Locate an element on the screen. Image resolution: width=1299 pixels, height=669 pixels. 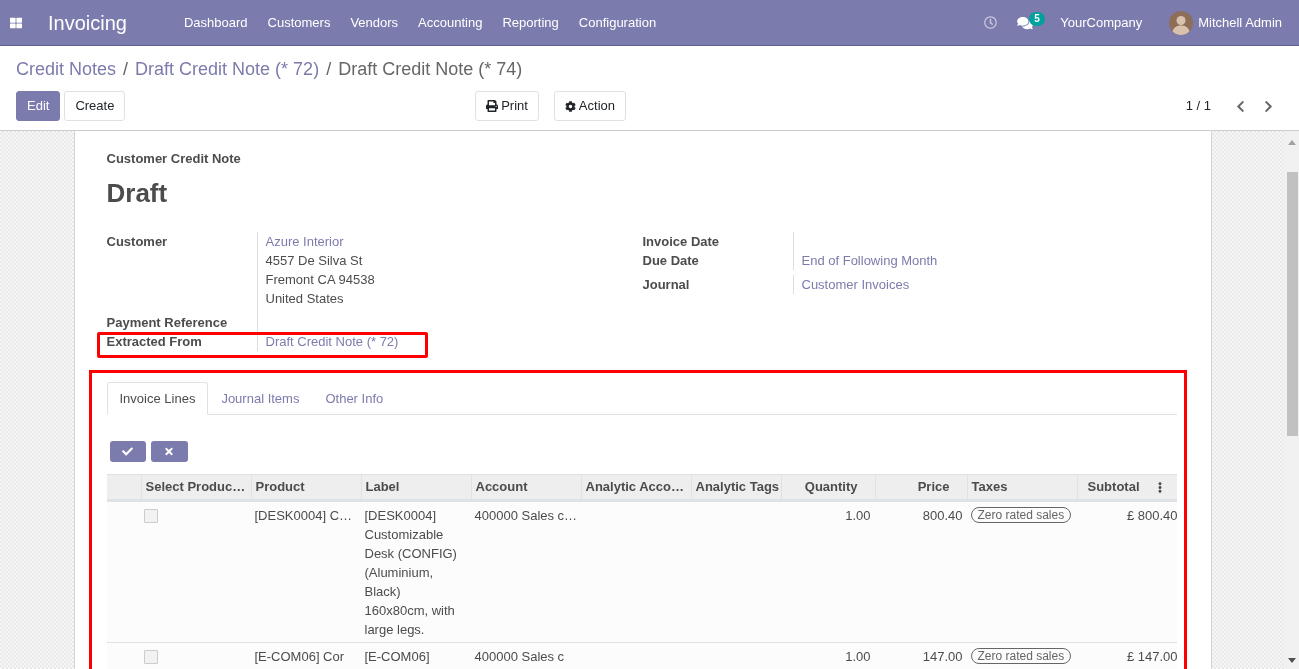
scrollbar-thumb is located at coordinates (1292, 304).